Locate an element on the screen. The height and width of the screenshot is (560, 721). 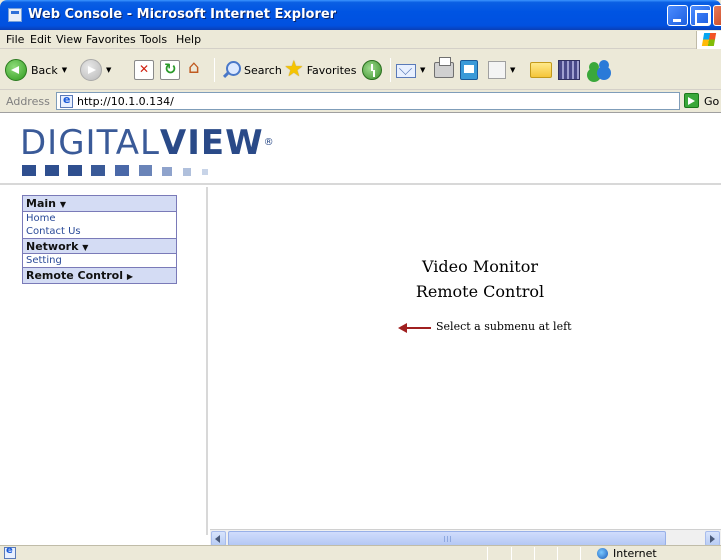
page-status-icon is located at coordinates (10, 552).